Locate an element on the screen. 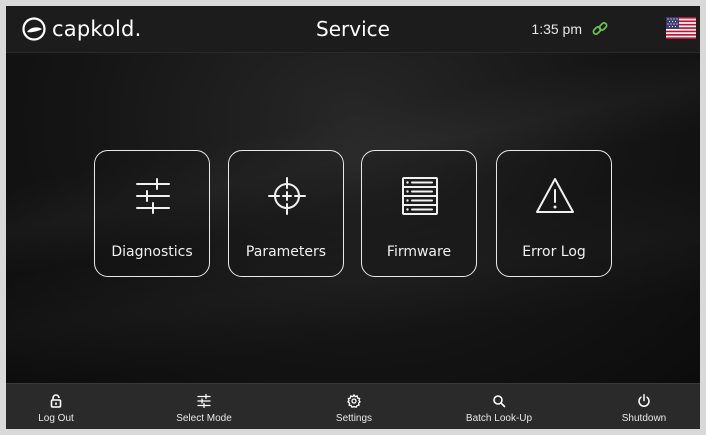 This screenshot has height=435, width=706. warning-icon is located at coordinates (555, 195).